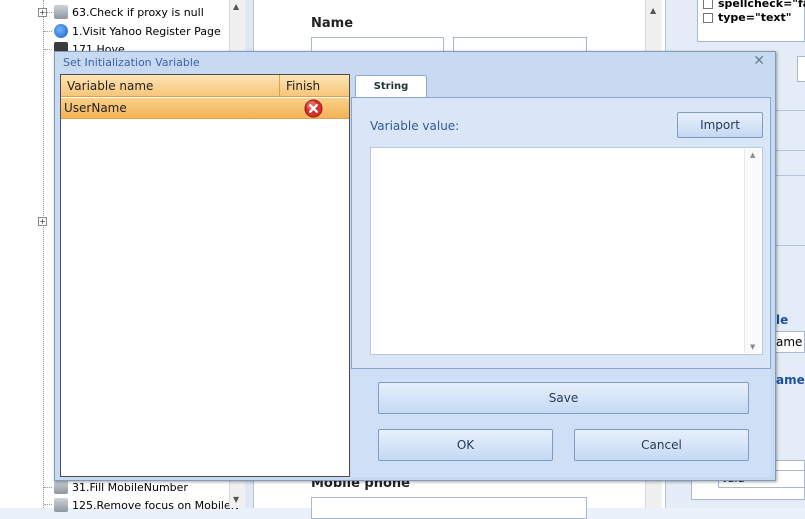 Image resolution: width=805 pixels, height=519 pixels. I want to click on table-row: UserName, so click(205, 108).